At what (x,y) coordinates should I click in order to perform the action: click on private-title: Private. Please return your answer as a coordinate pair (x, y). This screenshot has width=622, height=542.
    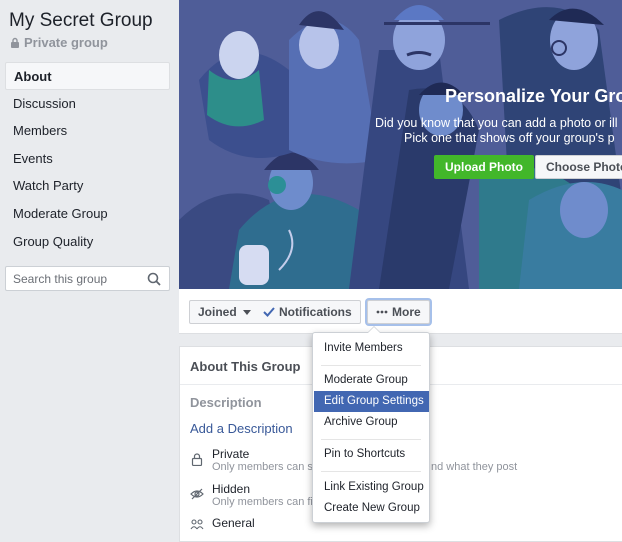
    Looking at the image, I should click on (231, 454).